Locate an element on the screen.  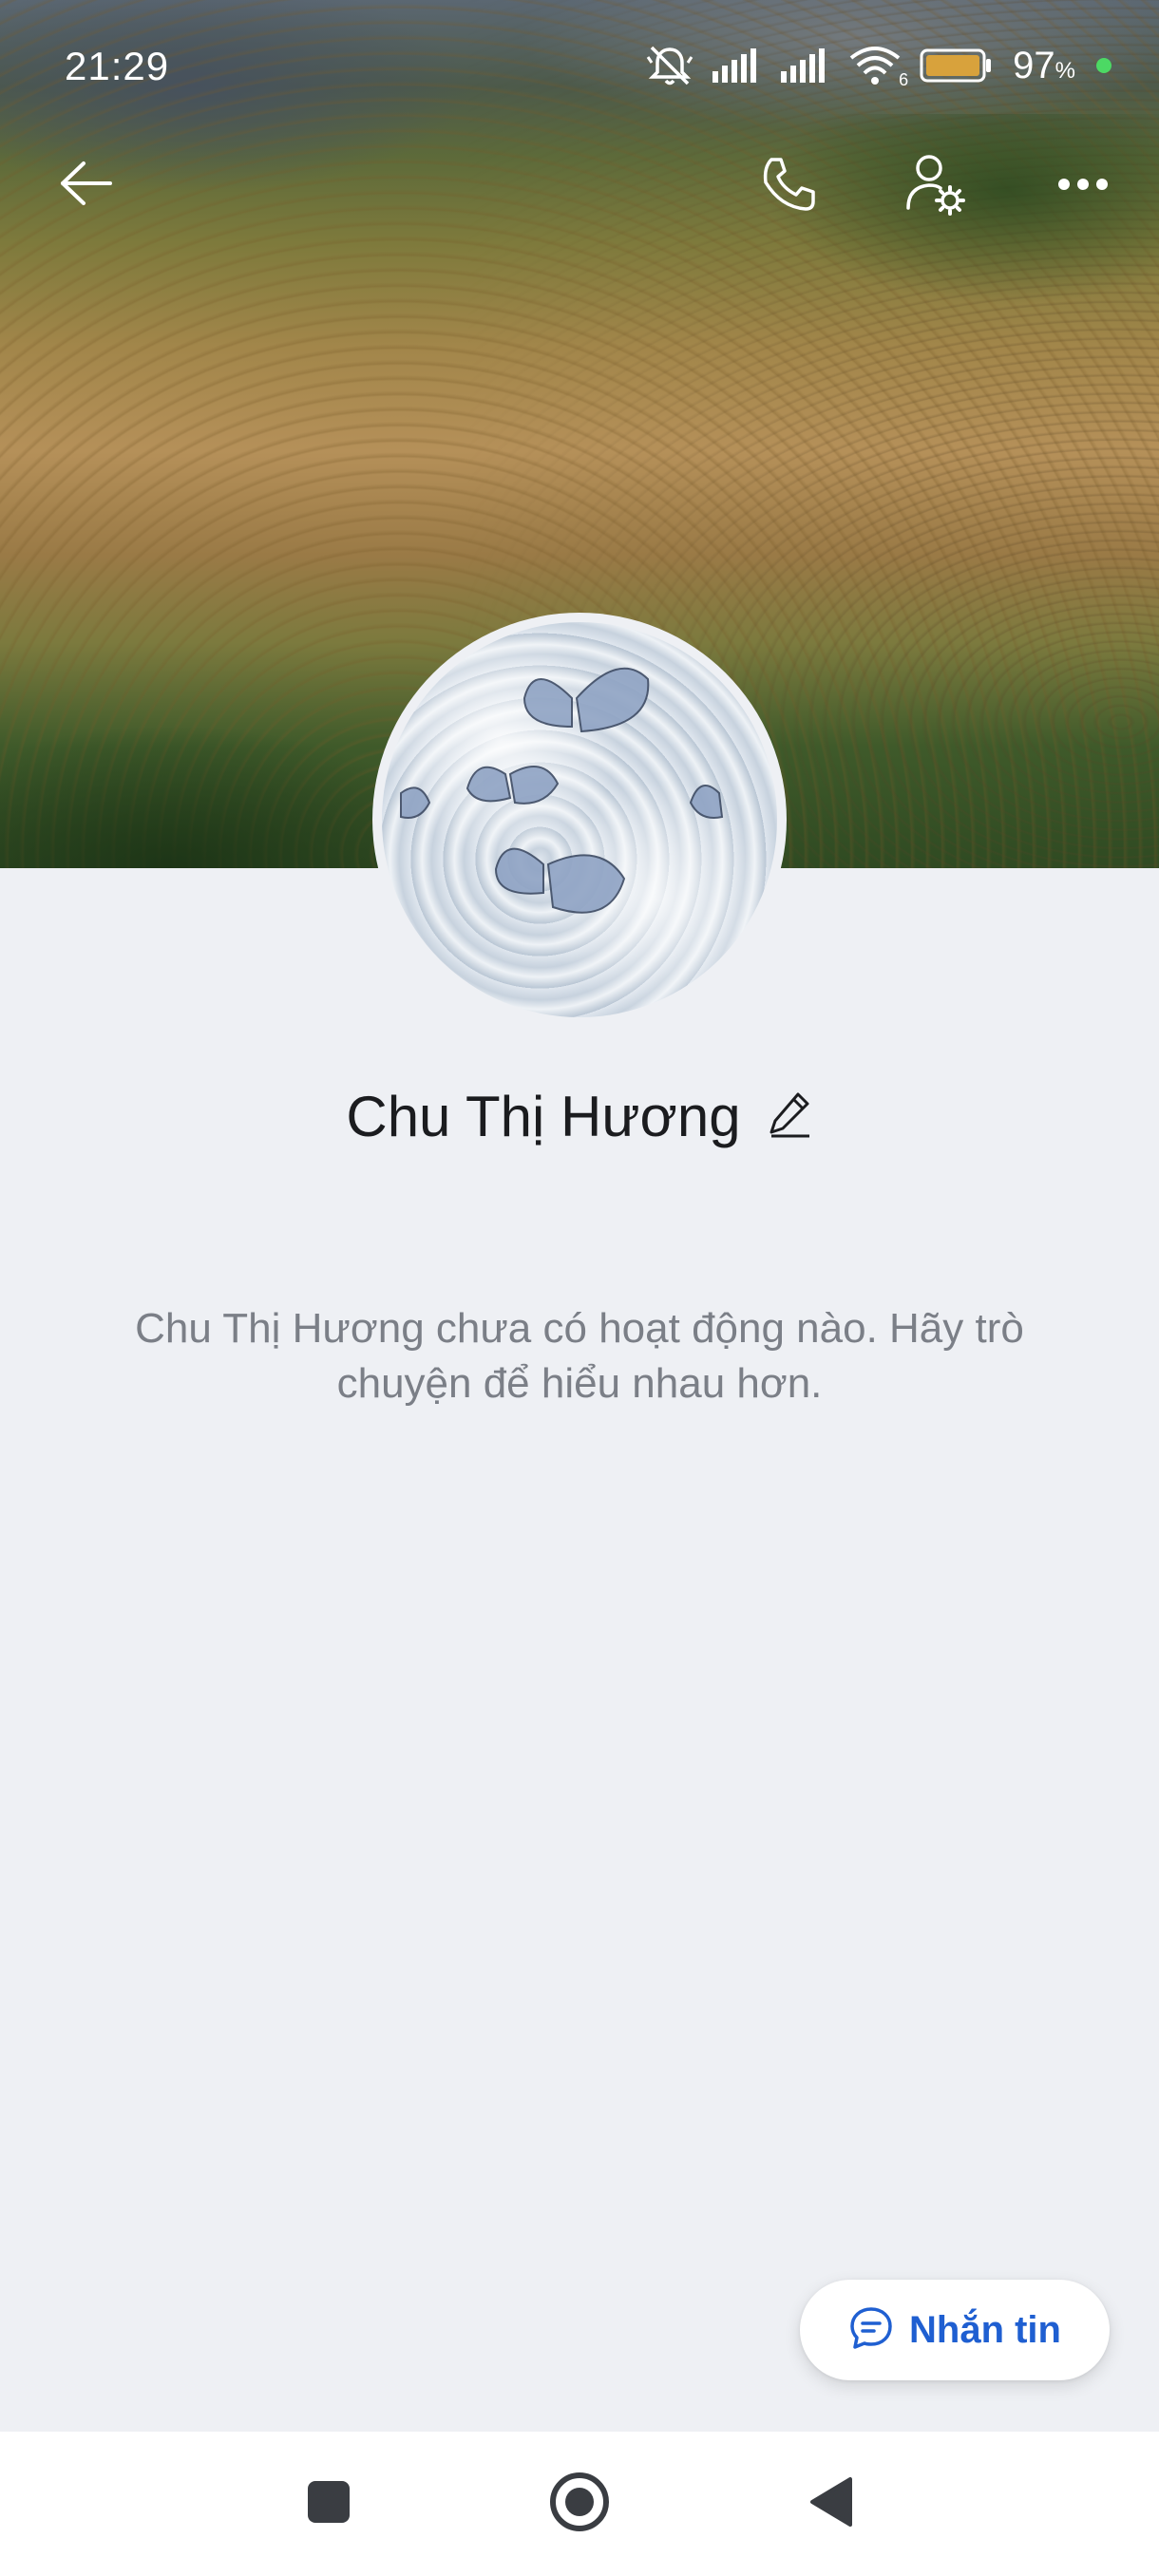
home-button is located at coordinates (579, 2504).